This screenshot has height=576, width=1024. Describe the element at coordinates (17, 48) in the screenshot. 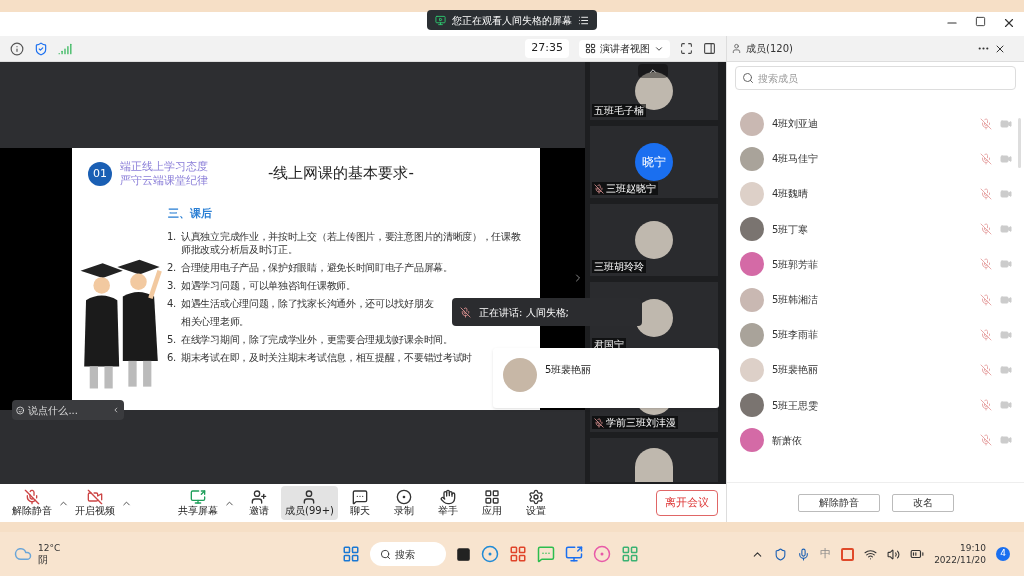

I see `info-icon` at that location.